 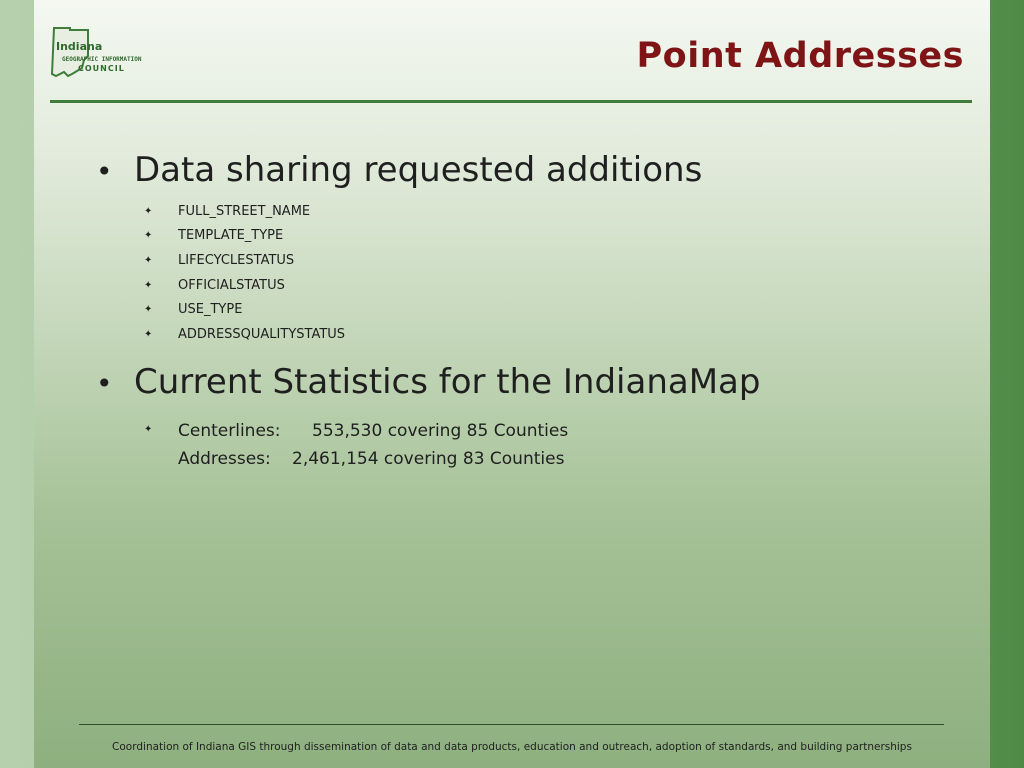 I want to click on list-item-text: OFFICIALSTATUS, so click(x=231, y=285).